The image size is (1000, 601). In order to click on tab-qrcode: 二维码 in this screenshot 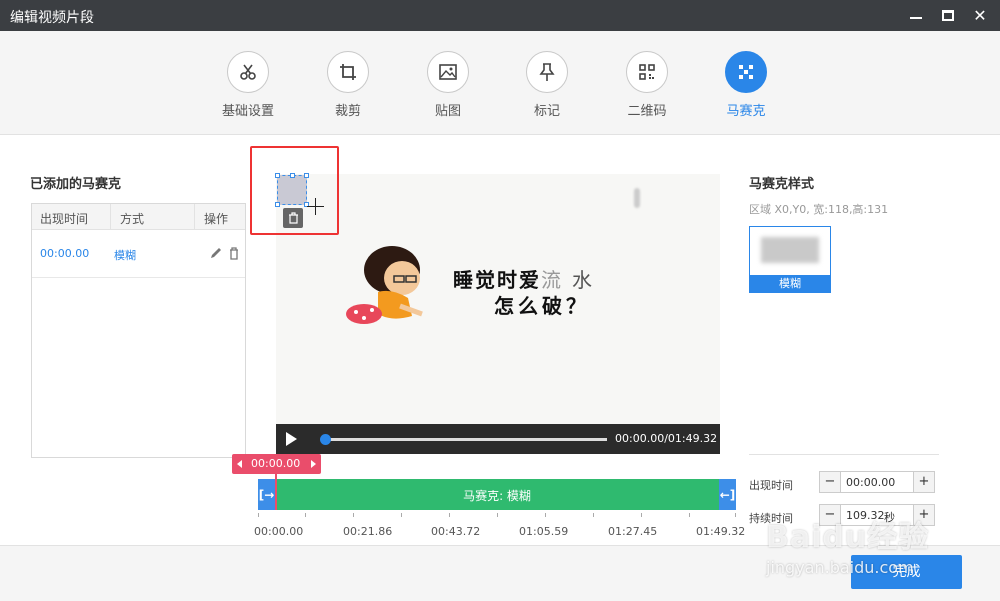, I will do `click(647, 85)`.